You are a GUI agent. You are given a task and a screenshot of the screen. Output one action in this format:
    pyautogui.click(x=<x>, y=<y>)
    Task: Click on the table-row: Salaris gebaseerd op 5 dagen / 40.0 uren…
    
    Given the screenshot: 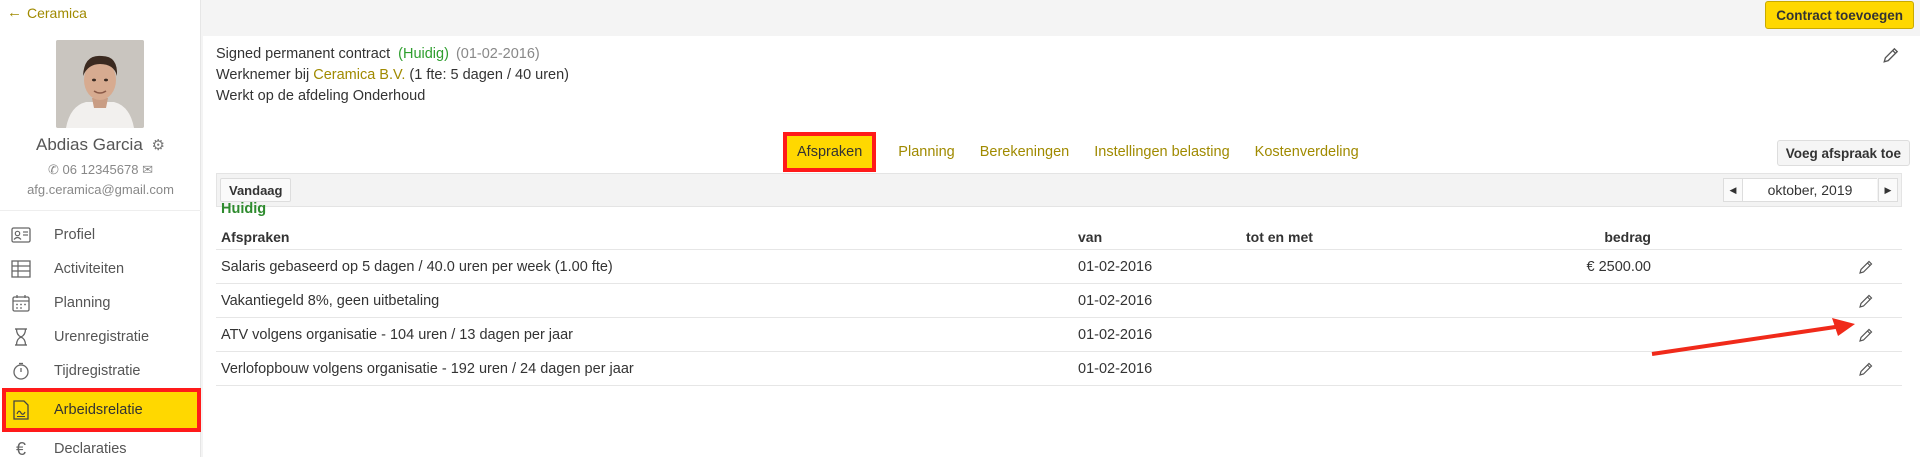 What is the action you would take?
    pyautogui.click(x=1059, y=267)
    